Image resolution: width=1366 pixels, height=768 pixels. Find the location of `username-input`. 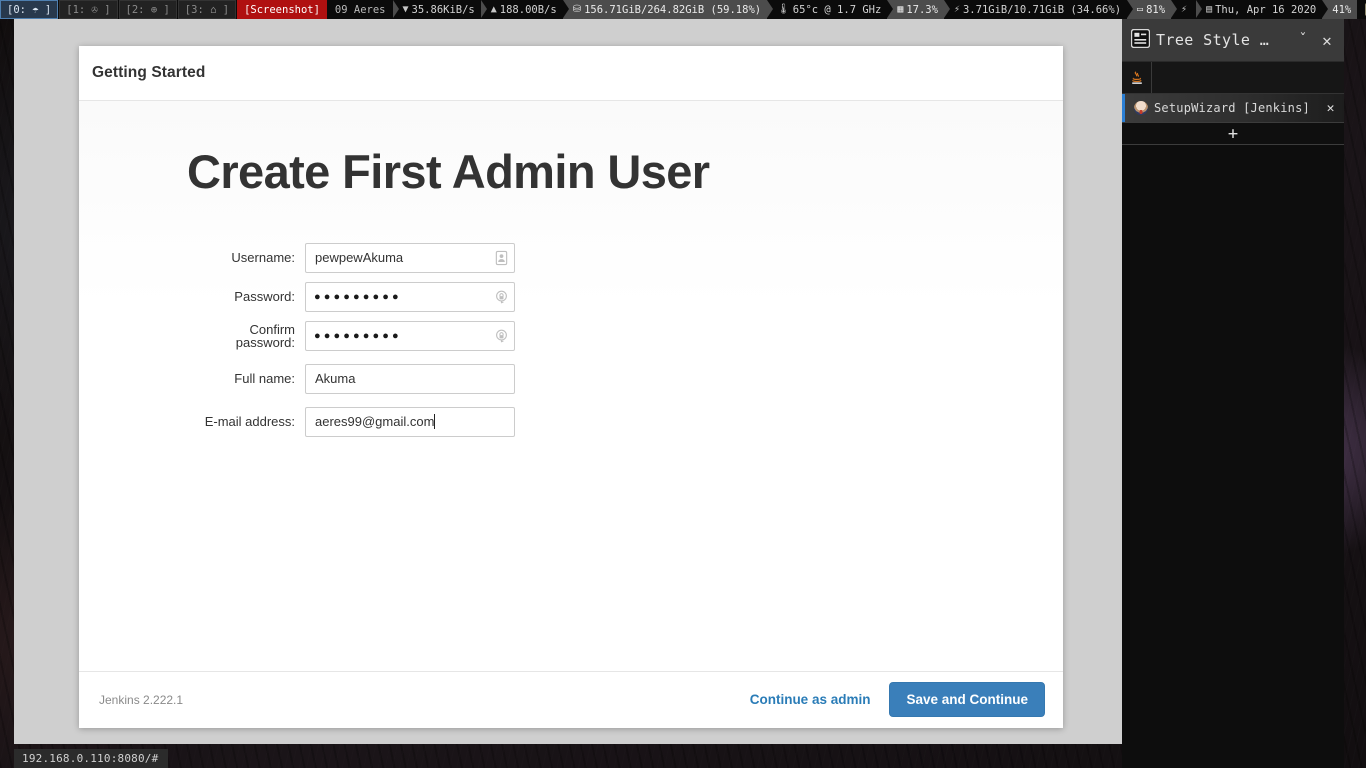

username-input is located at coordinates (410, 257).